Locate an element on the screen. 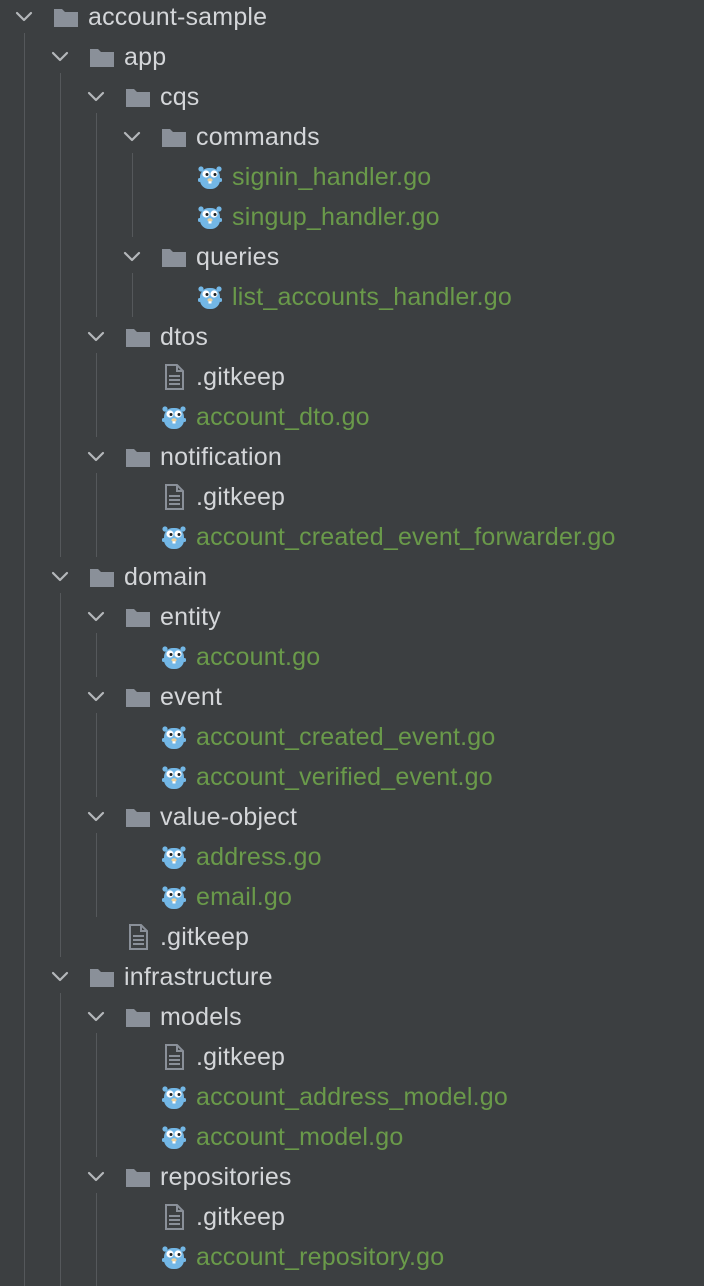 This screenshot has width=704, height=1286. tree-item-label: signin_handler.go is located at coordinates (332, 177).